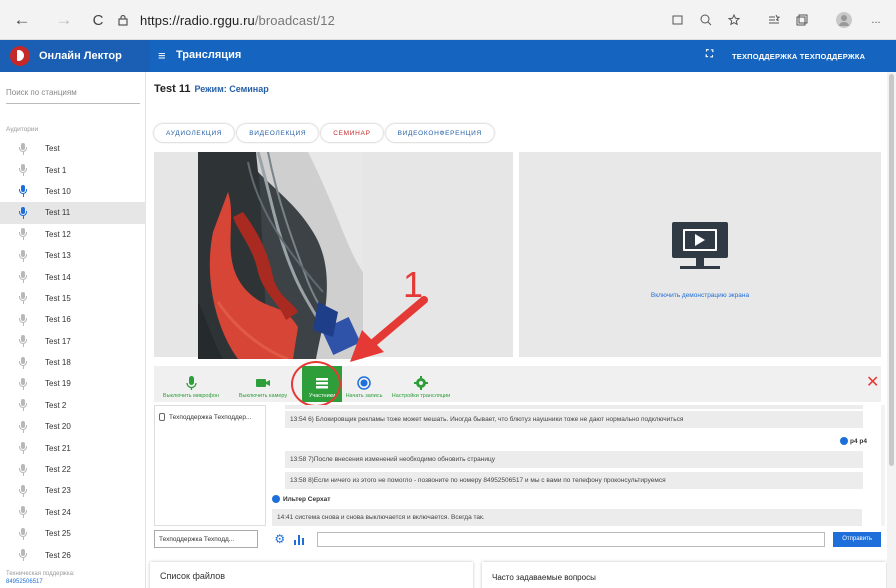 This screenshot has width=896, height=588. What do you see at coordinates (22, 129) in the screenshot?
I see `section-label: Аудитории` at bounding box center [22, 129].